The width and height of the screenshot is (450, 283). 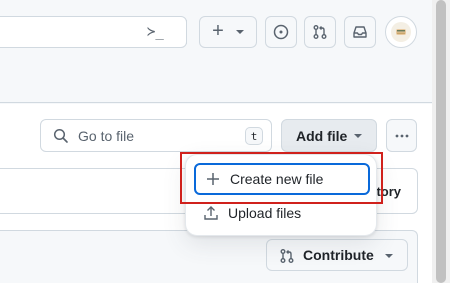 I want to click on avatar-icon, so click(x=401, y=32).